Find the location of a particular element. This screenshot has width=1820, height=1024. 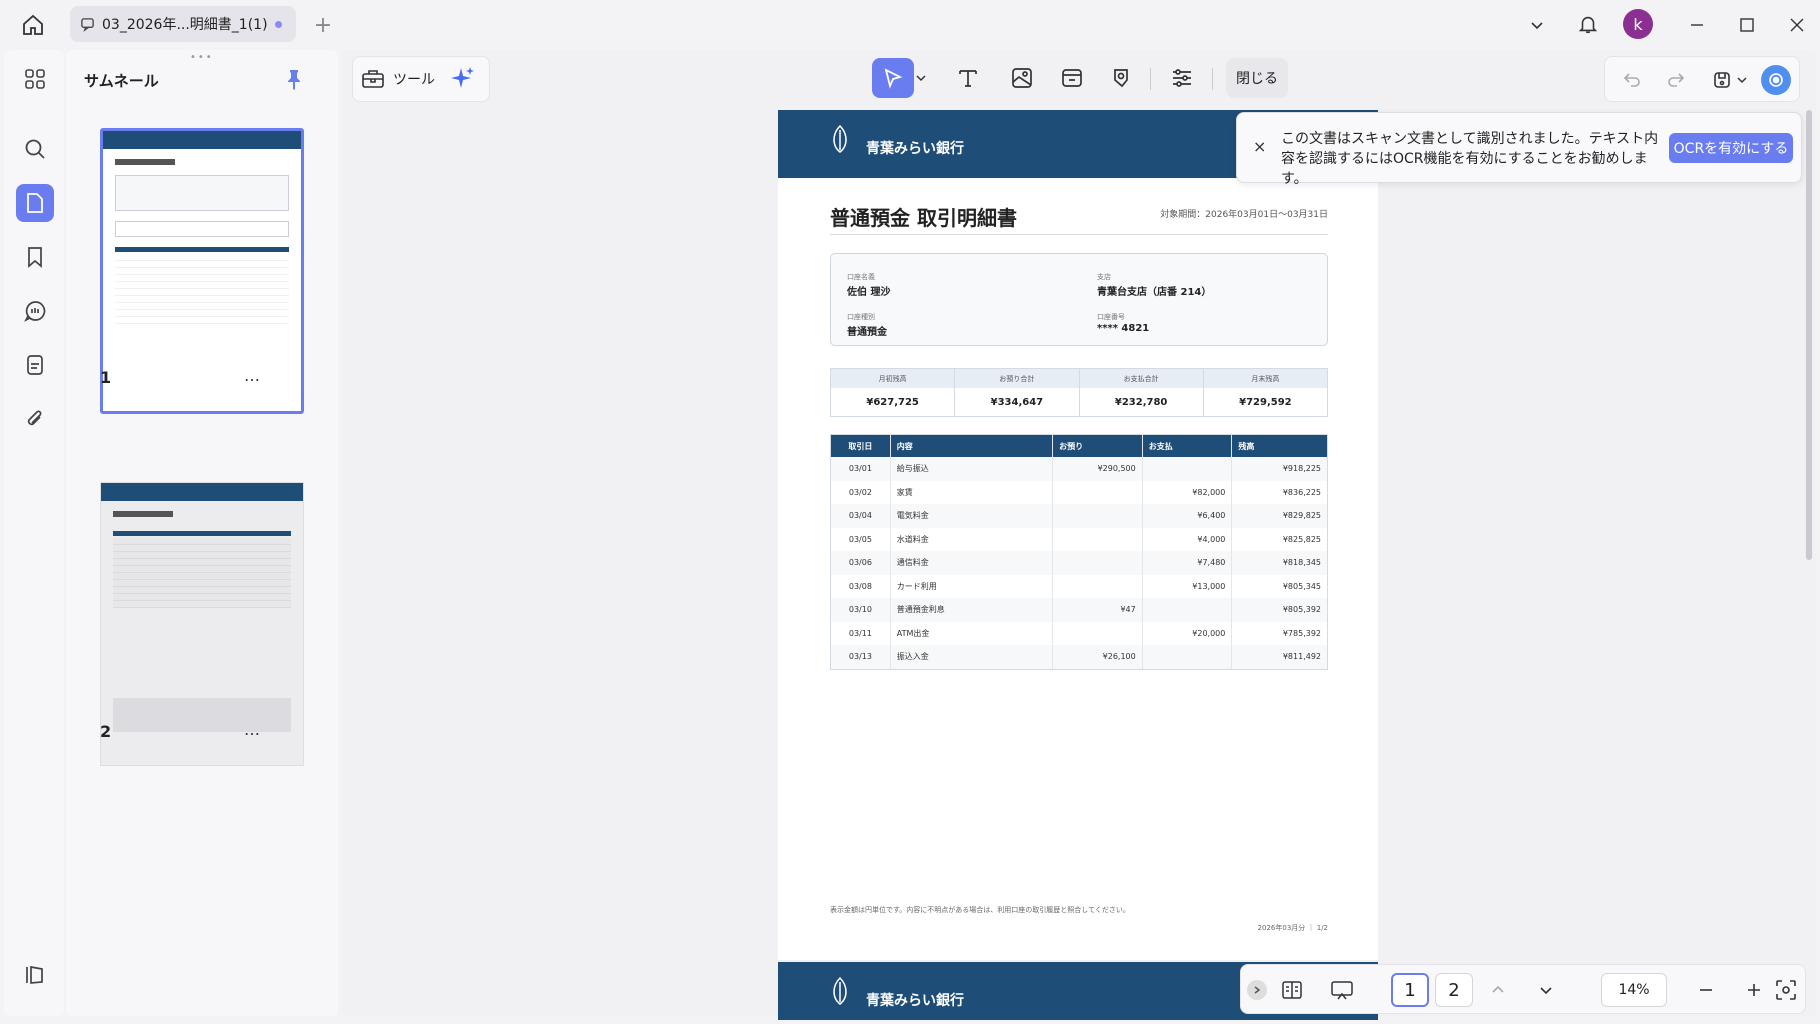

comment-icon is located at coordinates (87, 24).